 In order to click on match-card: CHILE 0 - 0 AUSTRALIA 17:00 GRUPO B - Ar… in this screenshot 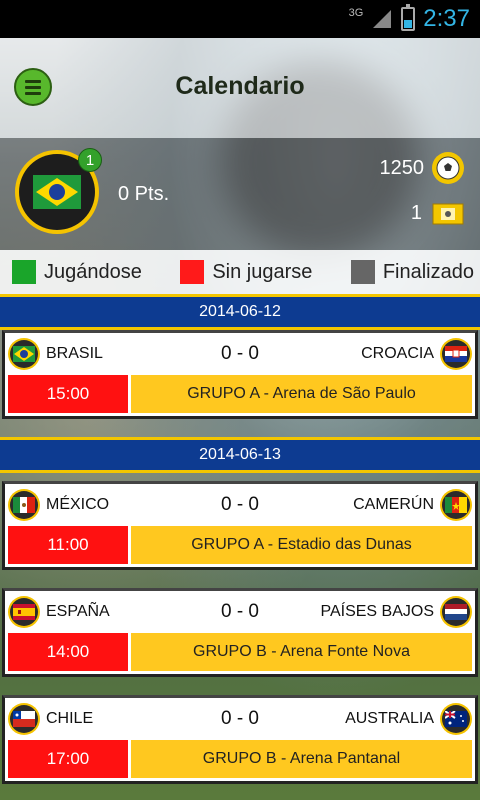, I will do `click(240, 739)`.